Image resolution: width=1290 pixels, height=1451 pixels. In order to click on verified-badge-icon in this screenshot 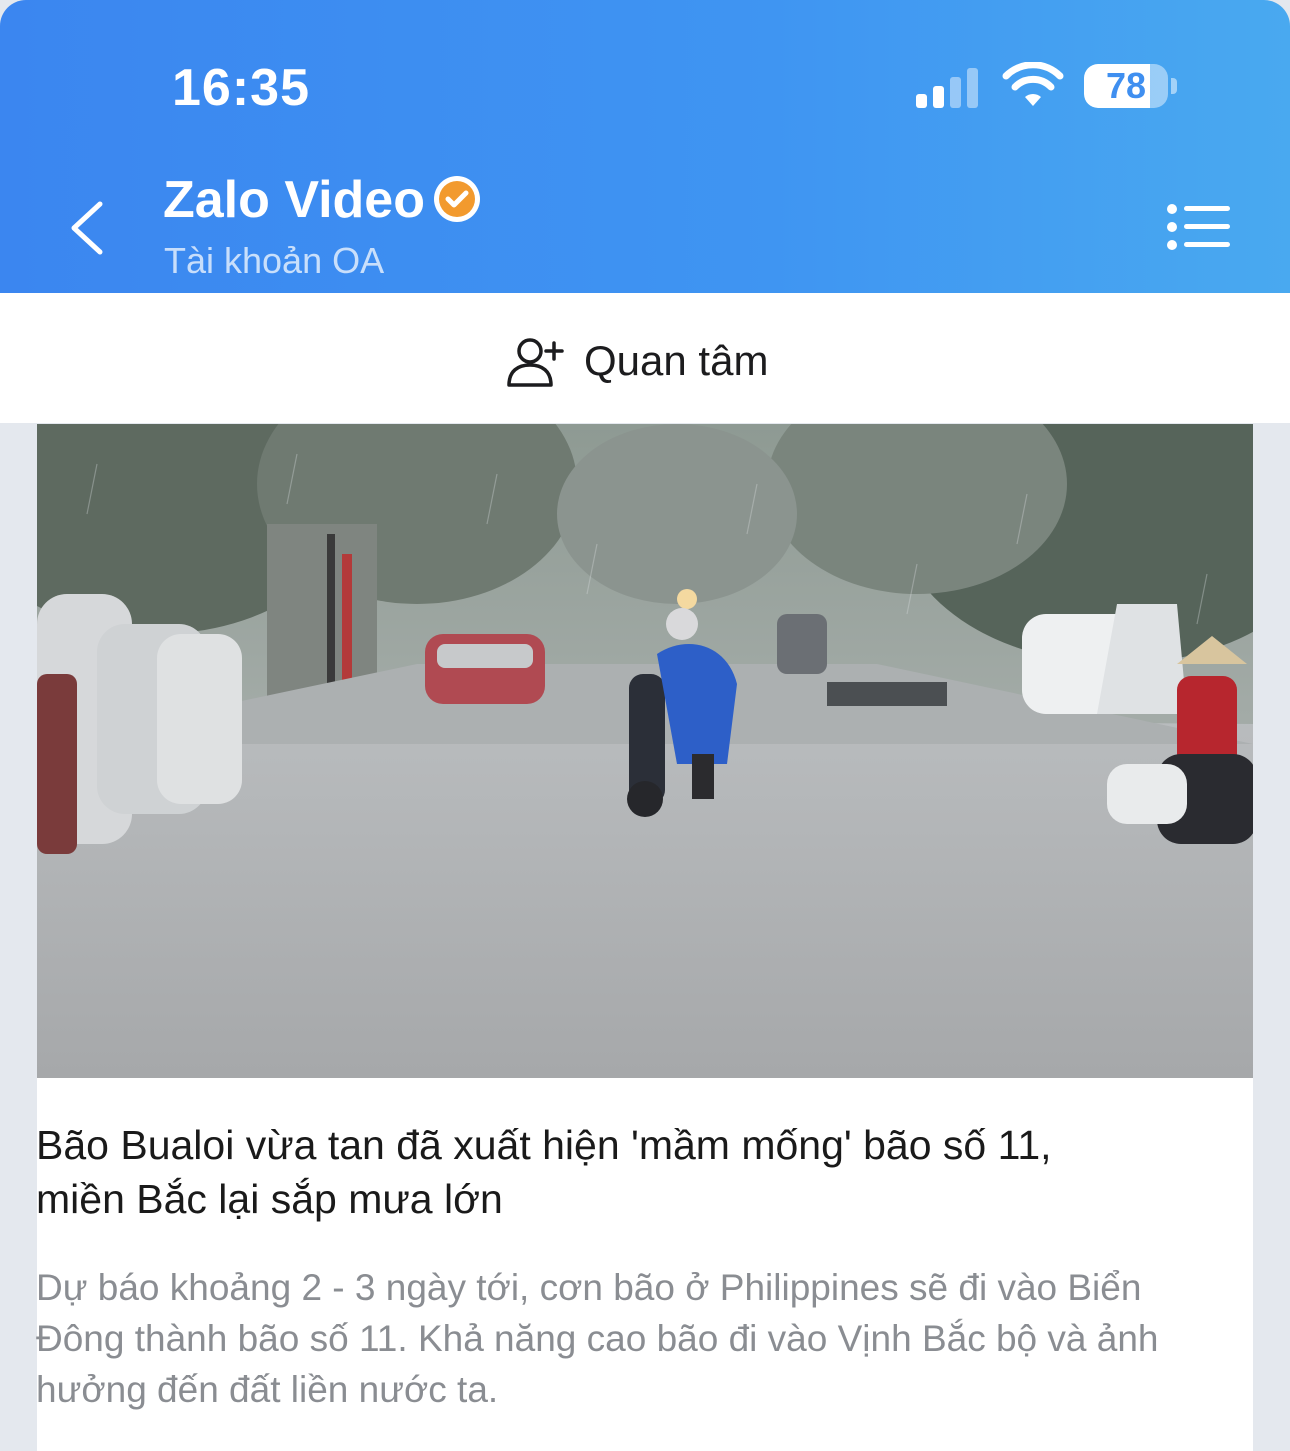, I will do `click(457, 199)`.